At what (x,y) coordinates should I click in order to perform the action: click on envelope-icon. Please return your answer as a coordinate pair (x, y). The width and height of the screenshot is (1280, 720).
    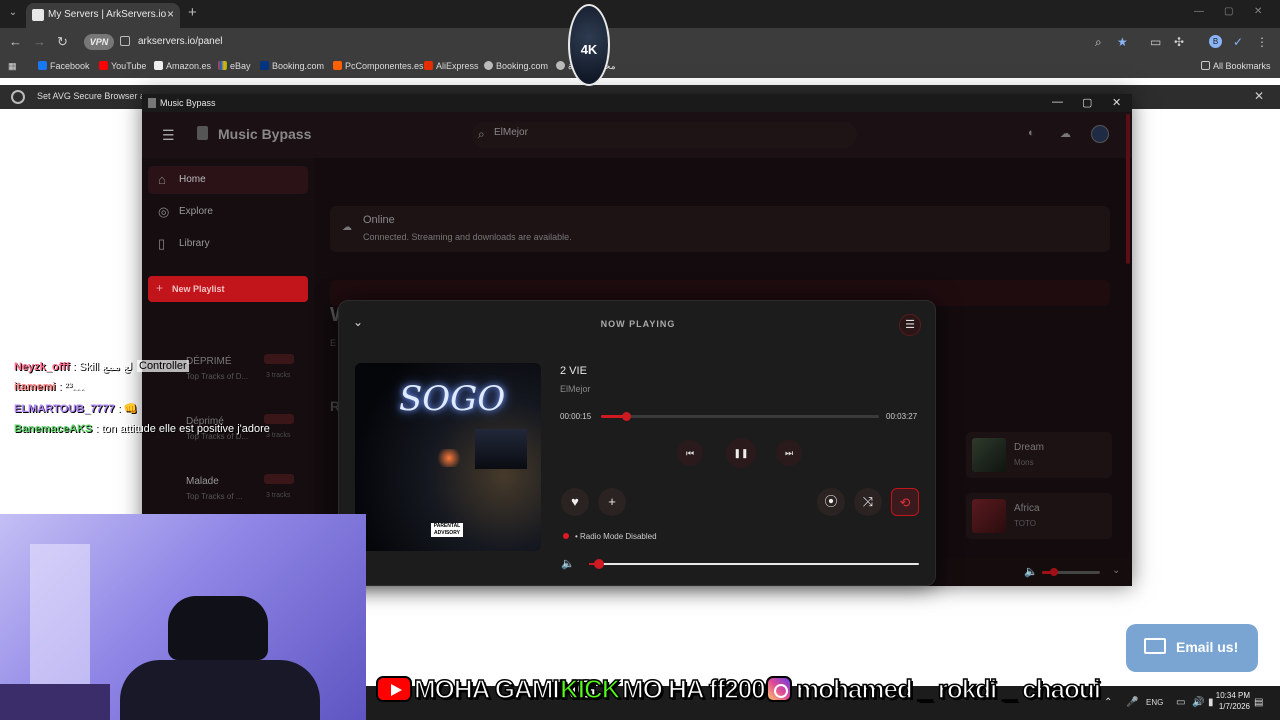
    Looking at the image, I should click on (1155, 646).